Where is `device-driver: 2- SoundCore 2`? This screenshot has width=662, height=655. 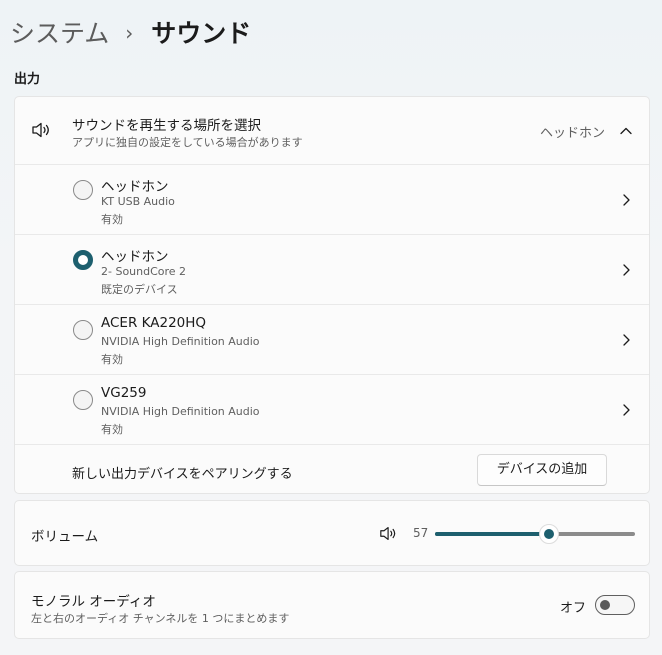
device-driver: 2- SoundCore 2 is located at coordinates (144, 271).